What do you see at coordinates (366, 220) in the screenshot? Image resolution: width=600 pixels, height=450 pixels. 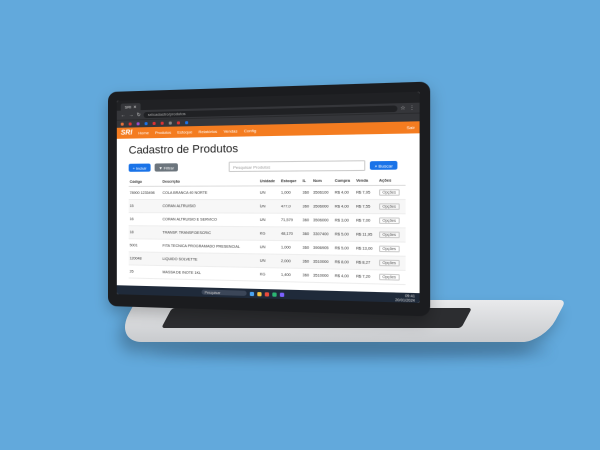 I see `table-cell: R$ 7,00` at bounding box center [366, 220].